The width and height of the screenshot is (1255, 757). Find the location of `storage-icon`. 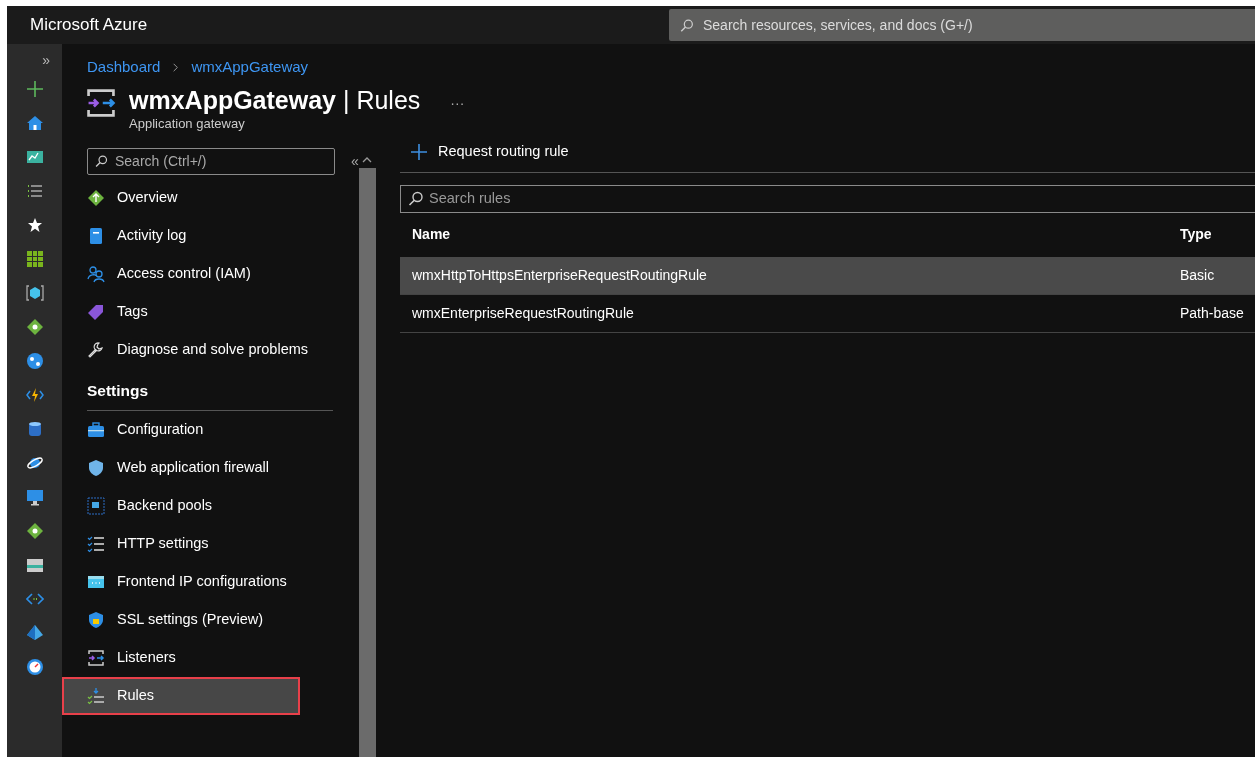

storage-icon is located at coordinates (34, 565).